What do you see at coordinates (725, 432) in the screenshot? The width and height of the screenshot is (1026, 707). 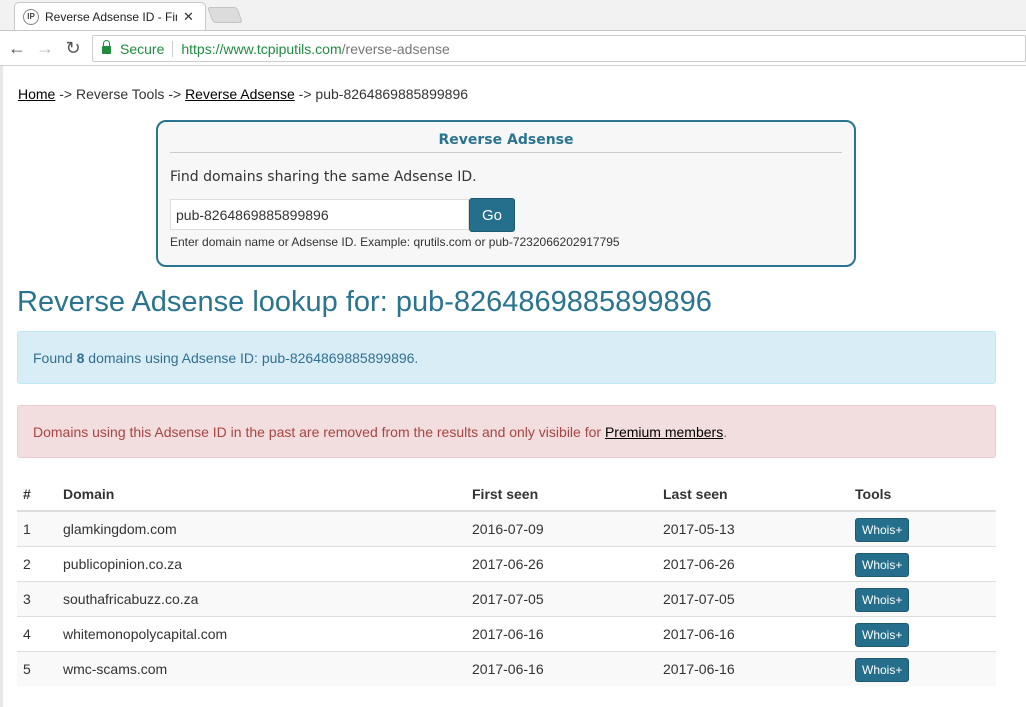 I see `premium-warning-end: .` at bounding box center [725, 432].